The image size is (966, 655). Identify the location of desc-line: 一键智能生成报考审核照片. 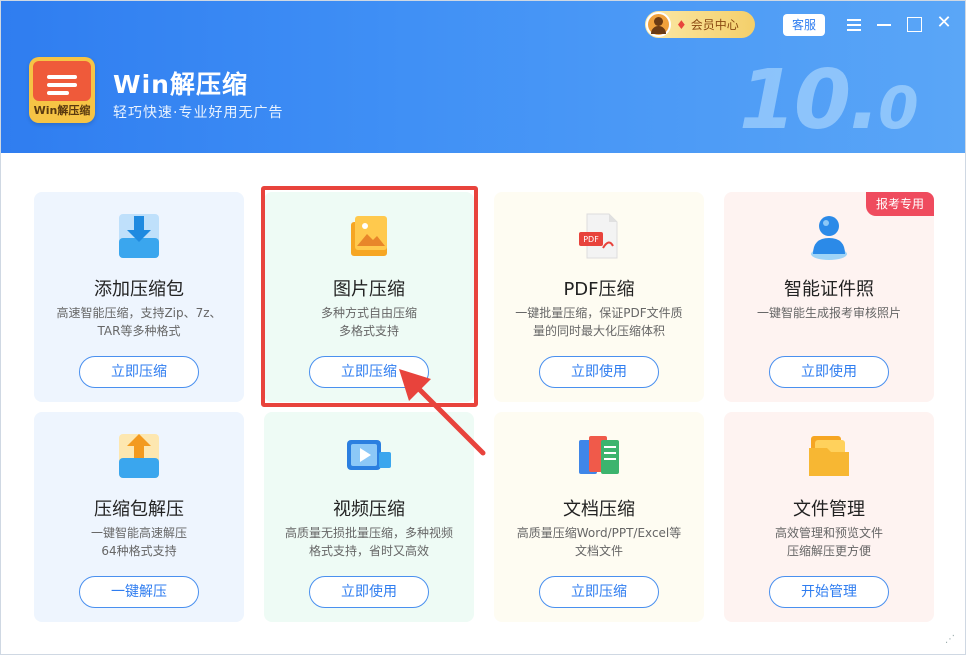
(828, 313).